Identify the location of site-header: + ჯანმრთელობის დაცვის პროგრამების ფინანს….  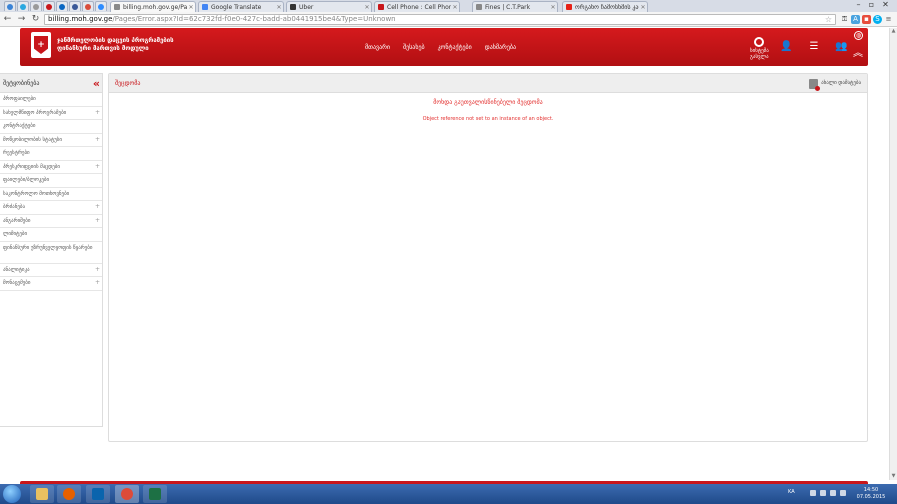
(444, 47).